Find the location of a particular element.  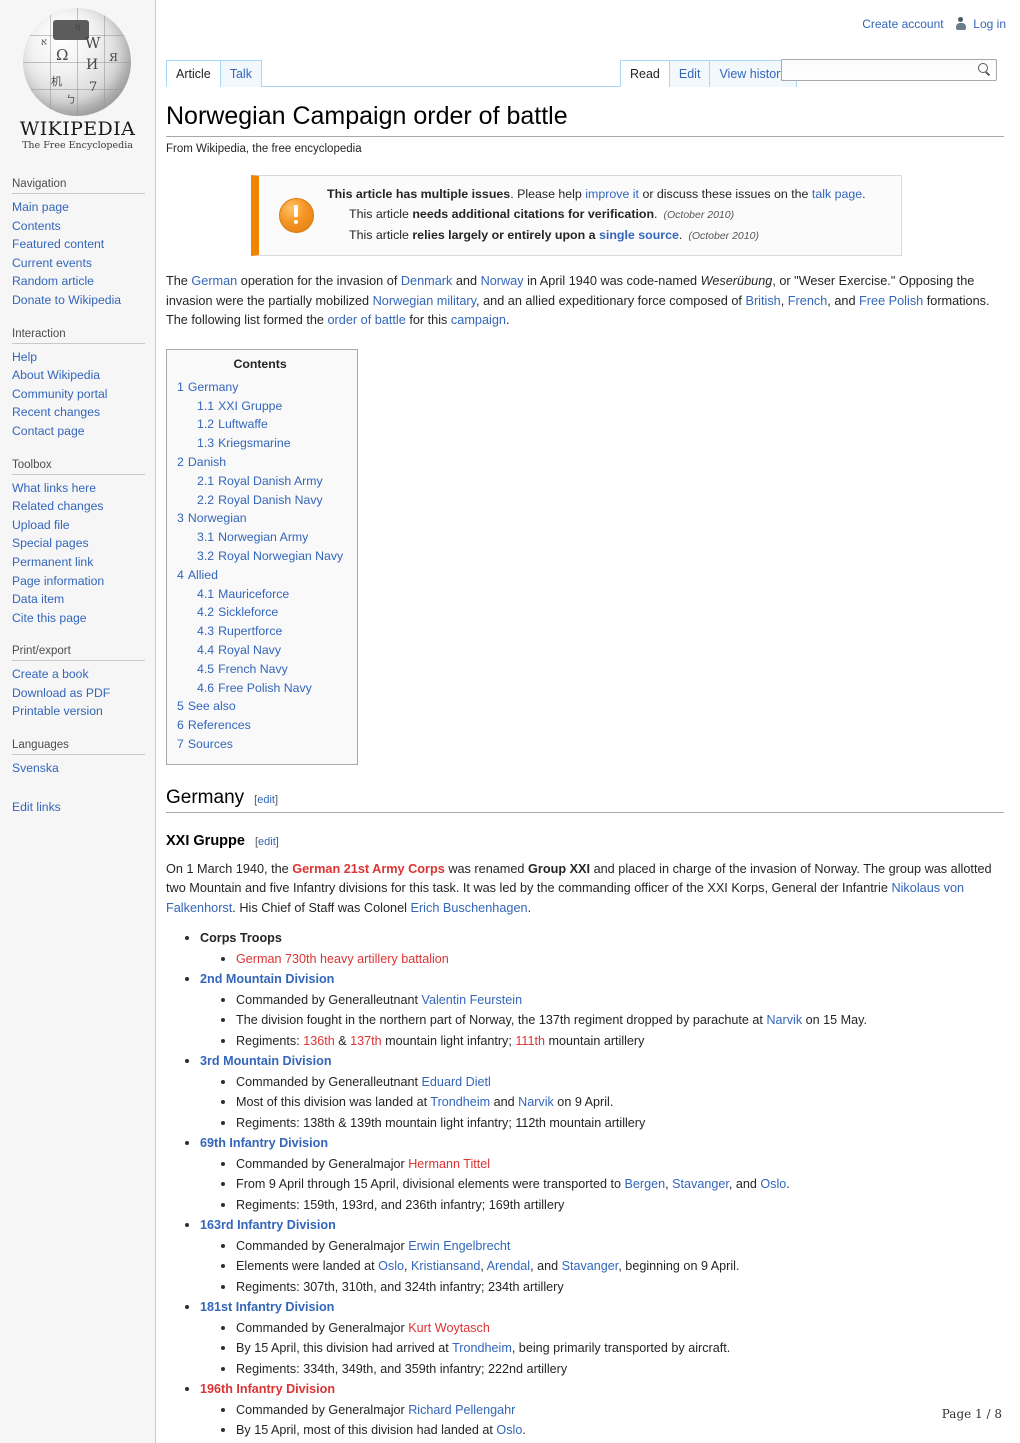

unit-title: 196th Infantry Division is located at coordinates (267, 1389).